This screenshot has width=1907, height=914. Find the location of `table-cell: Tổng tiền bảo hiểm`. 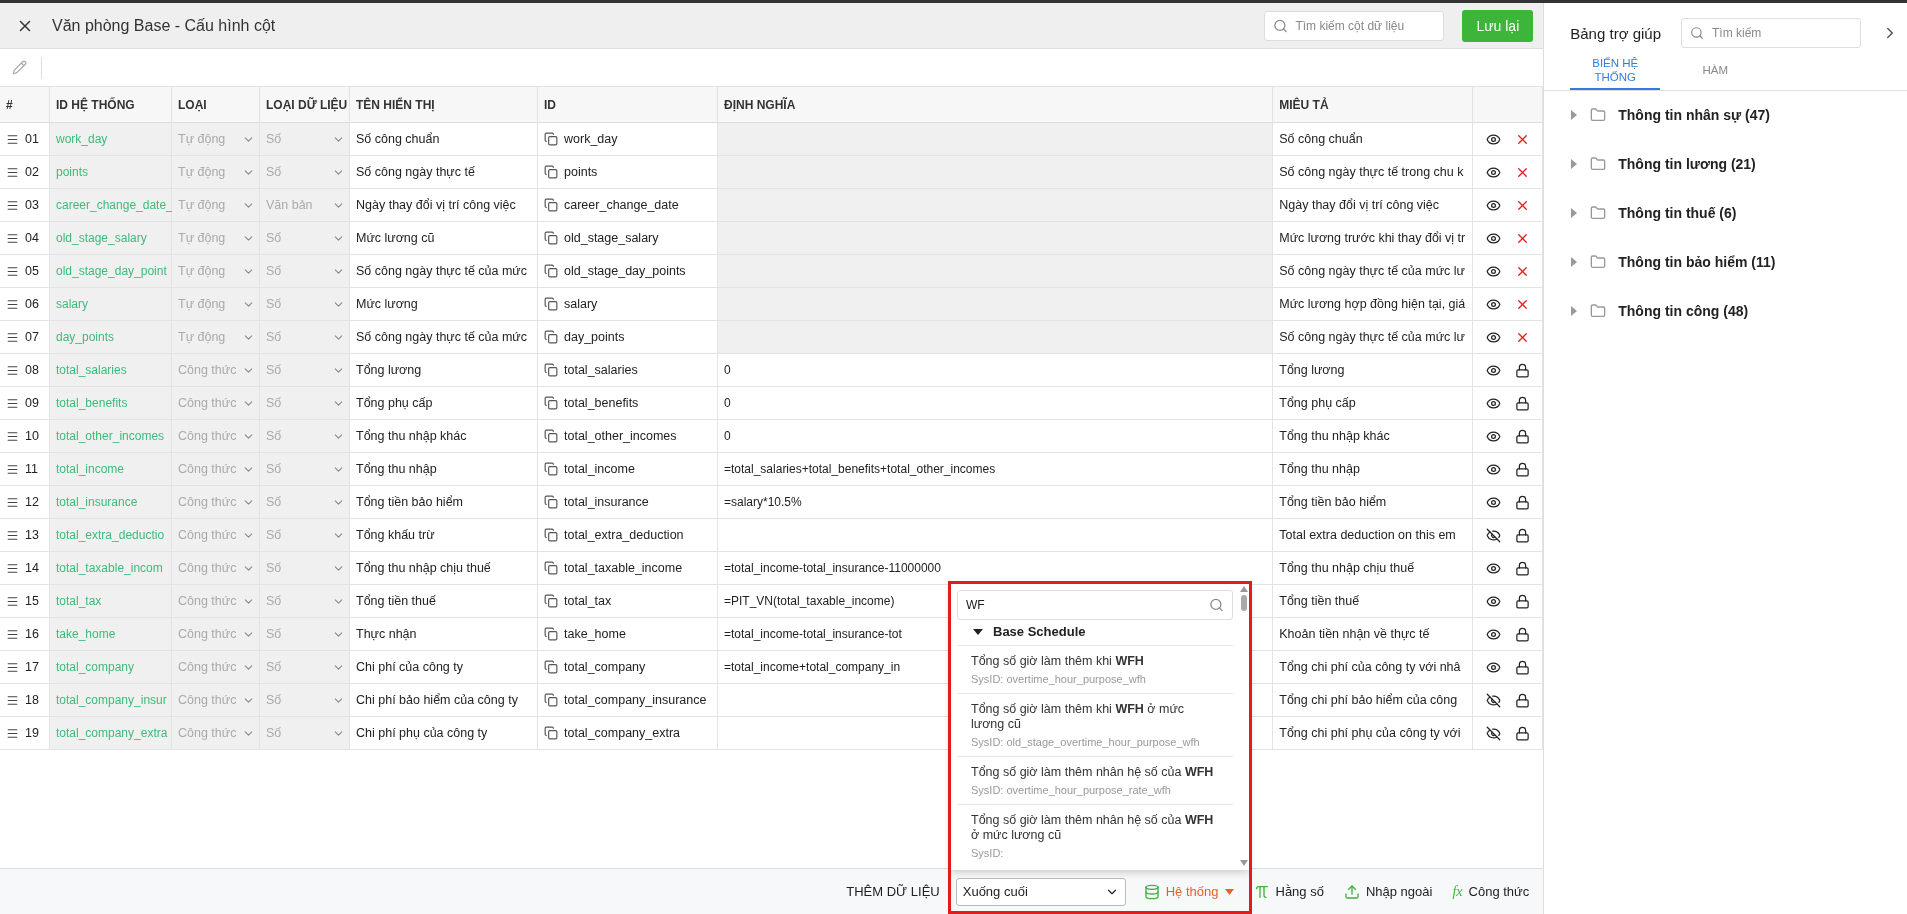

table-cell: Tổng tiền bảo hiểm is located at coordinates (409, 502).